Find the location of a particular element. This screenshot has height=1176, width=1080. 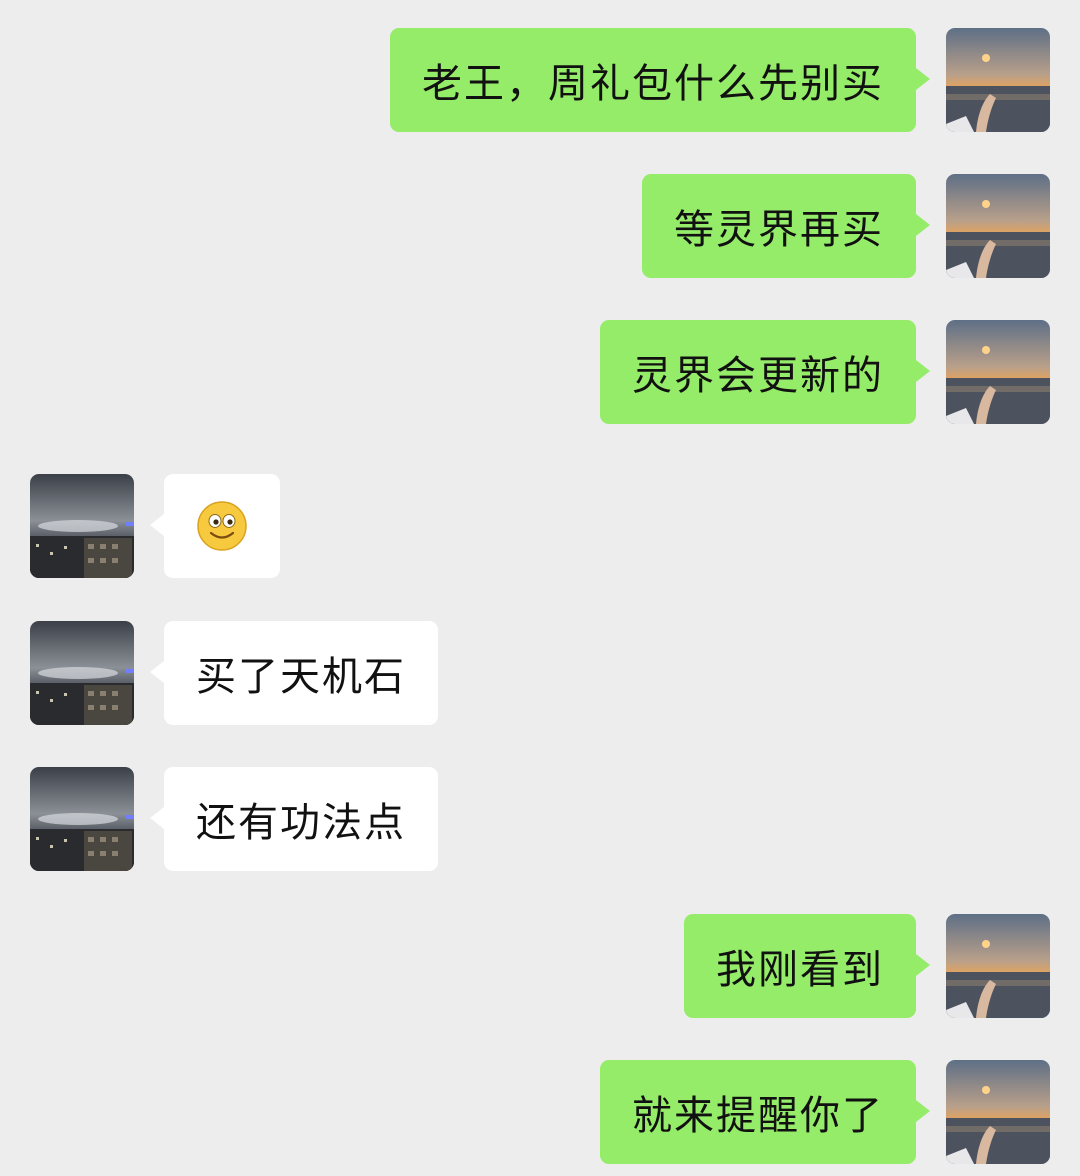

message-bubble-outgoing: 等灵界再买 is located at coordinates (786, 226).